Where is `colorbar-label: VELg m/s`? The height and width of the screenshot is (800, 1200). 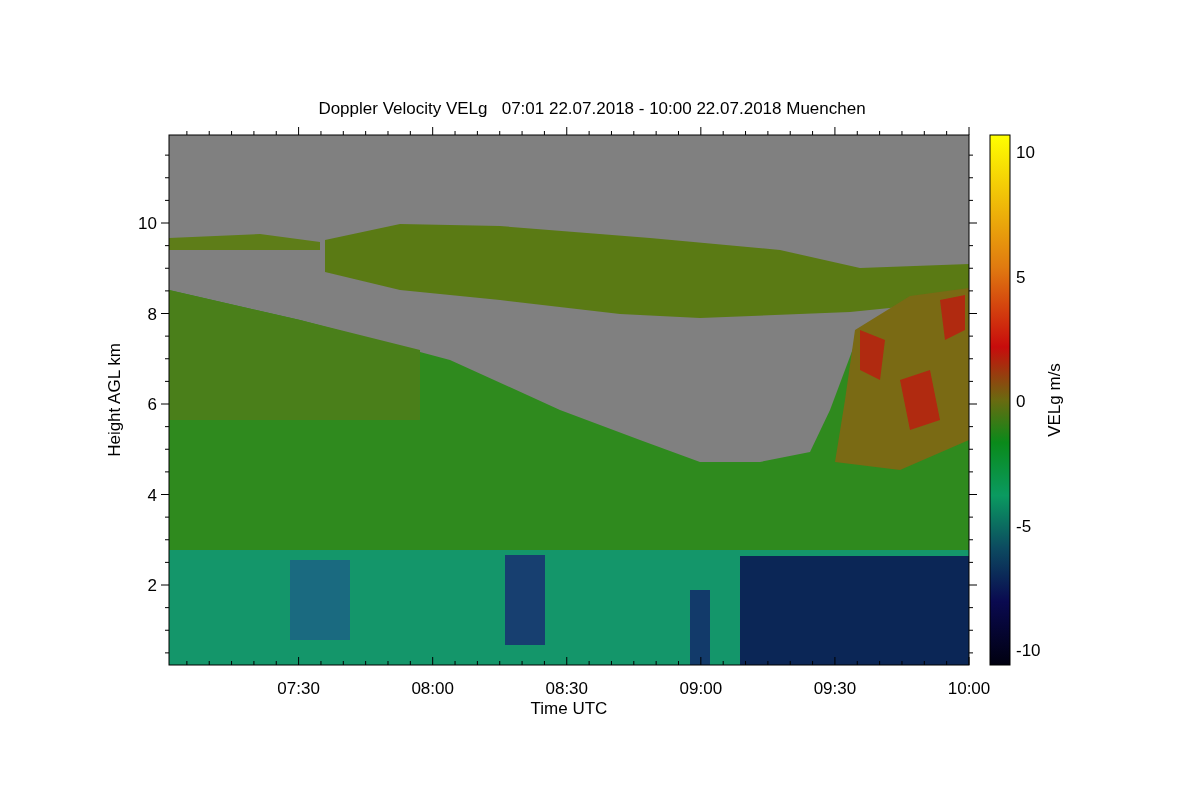 colorbar-label: VELg m/s is located at coordinates (1054, 400).